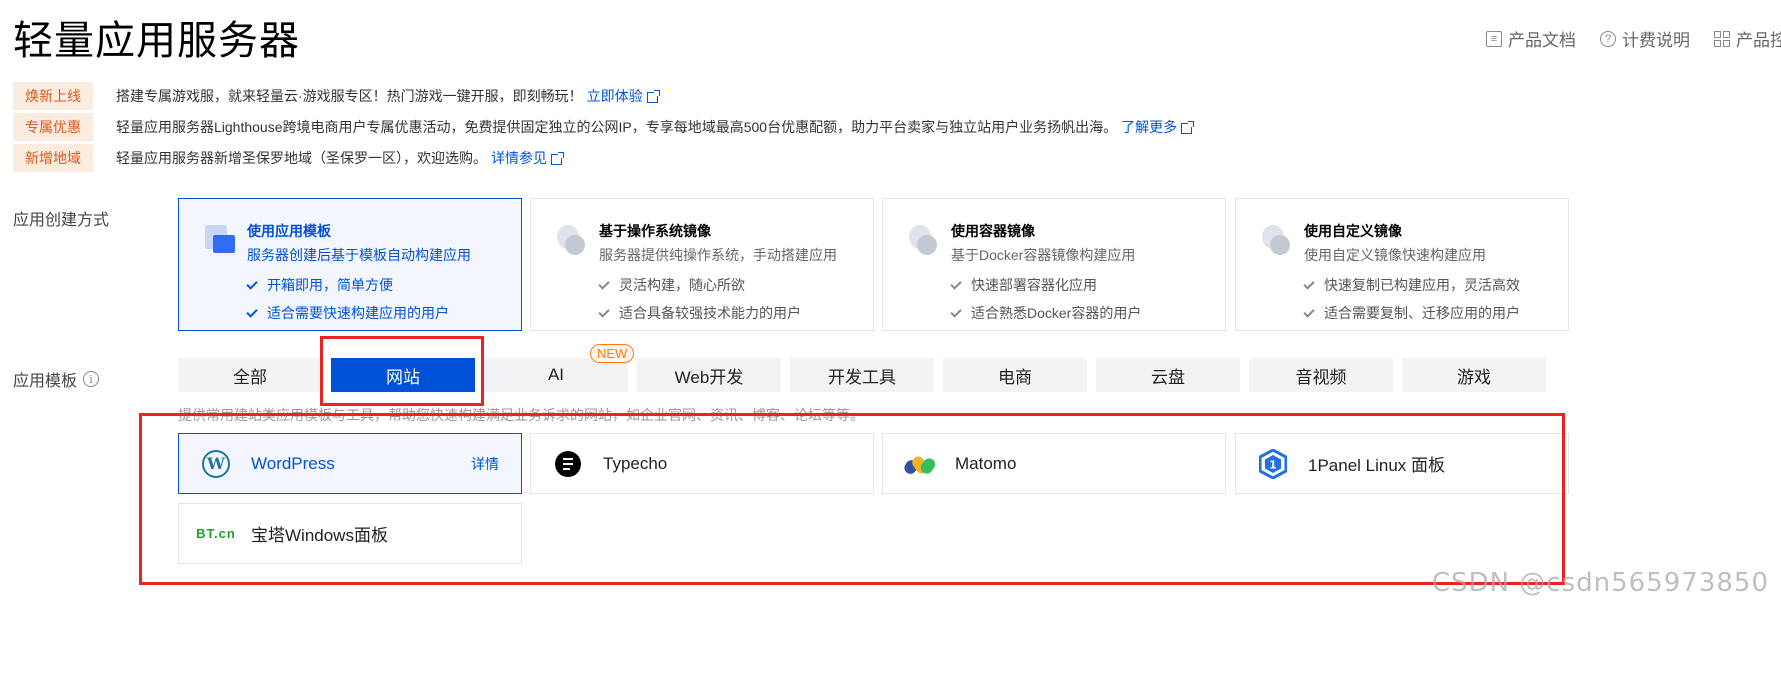 This screenshot has height=674, width=1781. I want to click on tab-dev-tools: 开发工具, so click(862, 375).